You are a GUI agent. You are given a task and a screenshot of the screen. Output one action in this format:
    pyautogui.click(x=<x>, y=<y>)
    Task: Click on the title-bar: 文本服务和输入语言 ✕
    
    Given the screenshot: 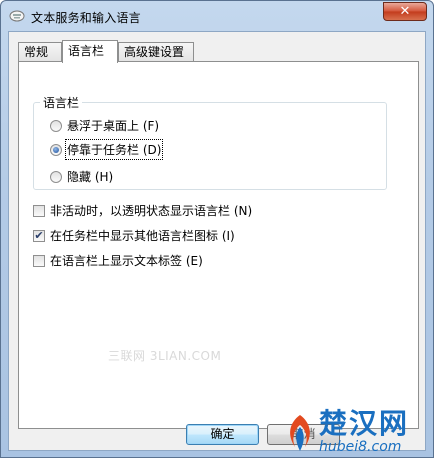 What is the action you would take?
    pyautogui.click(x=217, y=16)
    